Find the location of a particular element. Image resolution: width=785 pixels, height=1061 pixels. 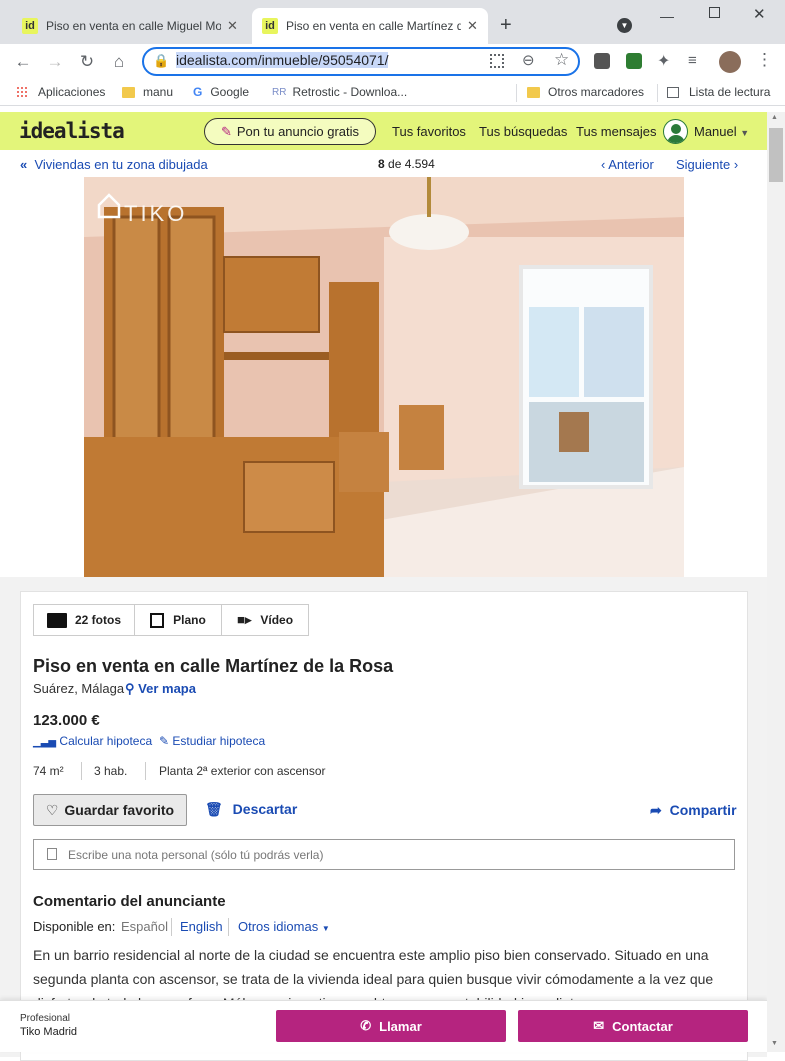

listing-position: 8 de 4.594 is located at coordinates (406, 164).